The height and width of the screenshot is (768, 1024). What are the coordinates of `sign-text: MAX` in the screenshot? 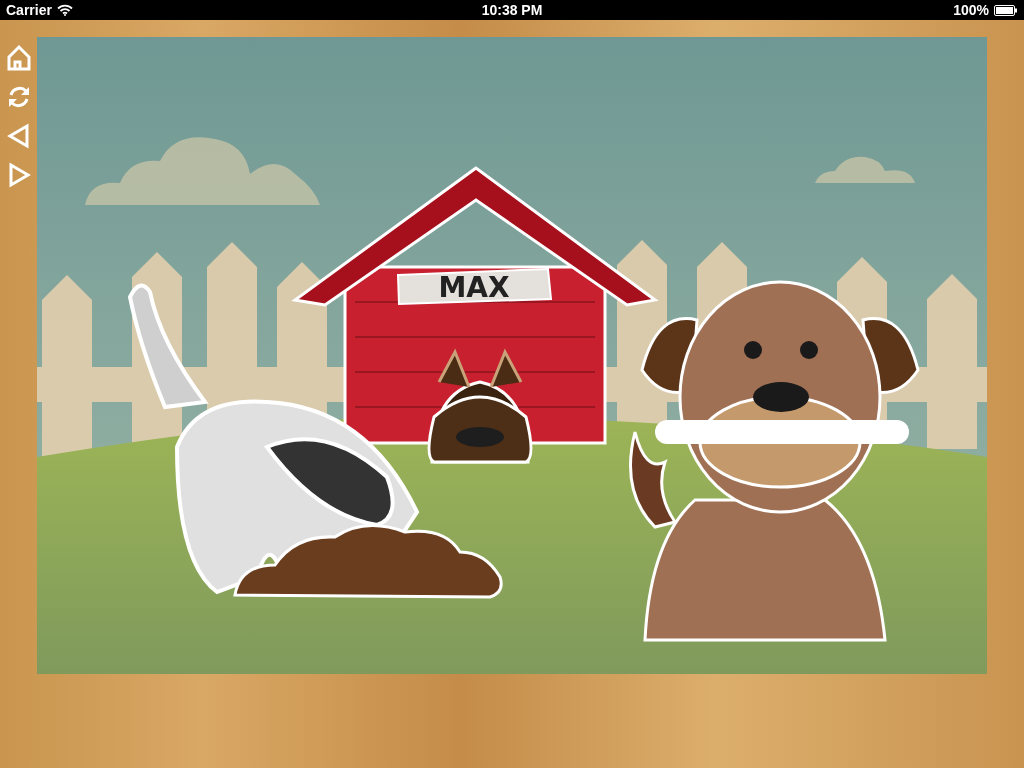 It's located at (474, 287).